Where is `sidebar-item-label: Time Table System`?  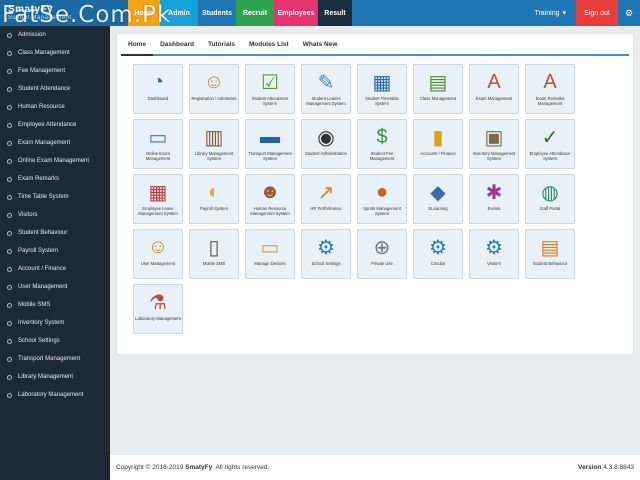 sidebar-item-label: Time Table System is located at coordinates (43, 197).